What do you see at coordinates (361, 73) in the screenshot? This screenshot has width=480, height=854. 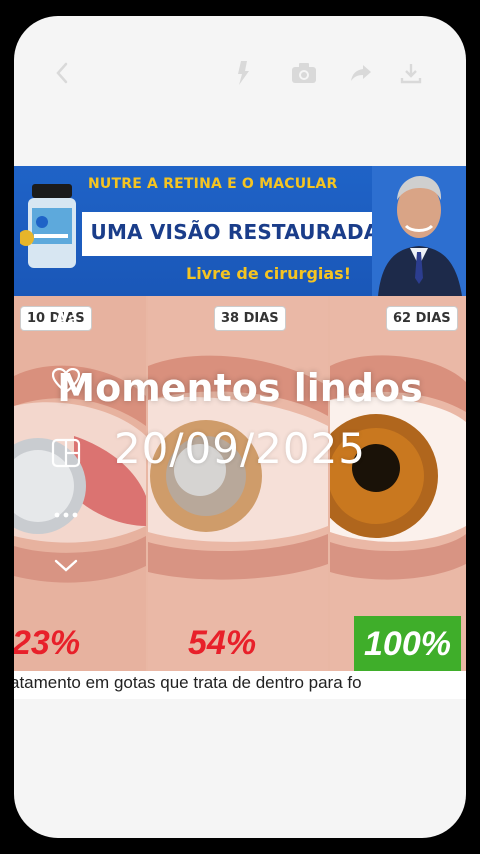 I see `share-icon` at bounding box center [361, 73].